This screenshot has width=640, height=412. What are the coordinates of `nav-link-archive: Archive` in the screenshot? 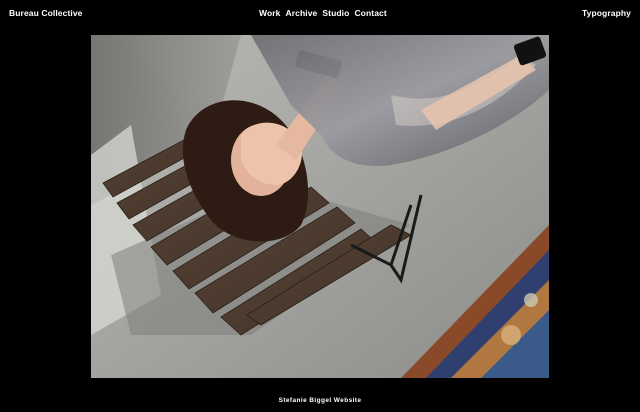 It's located at (302, 13).